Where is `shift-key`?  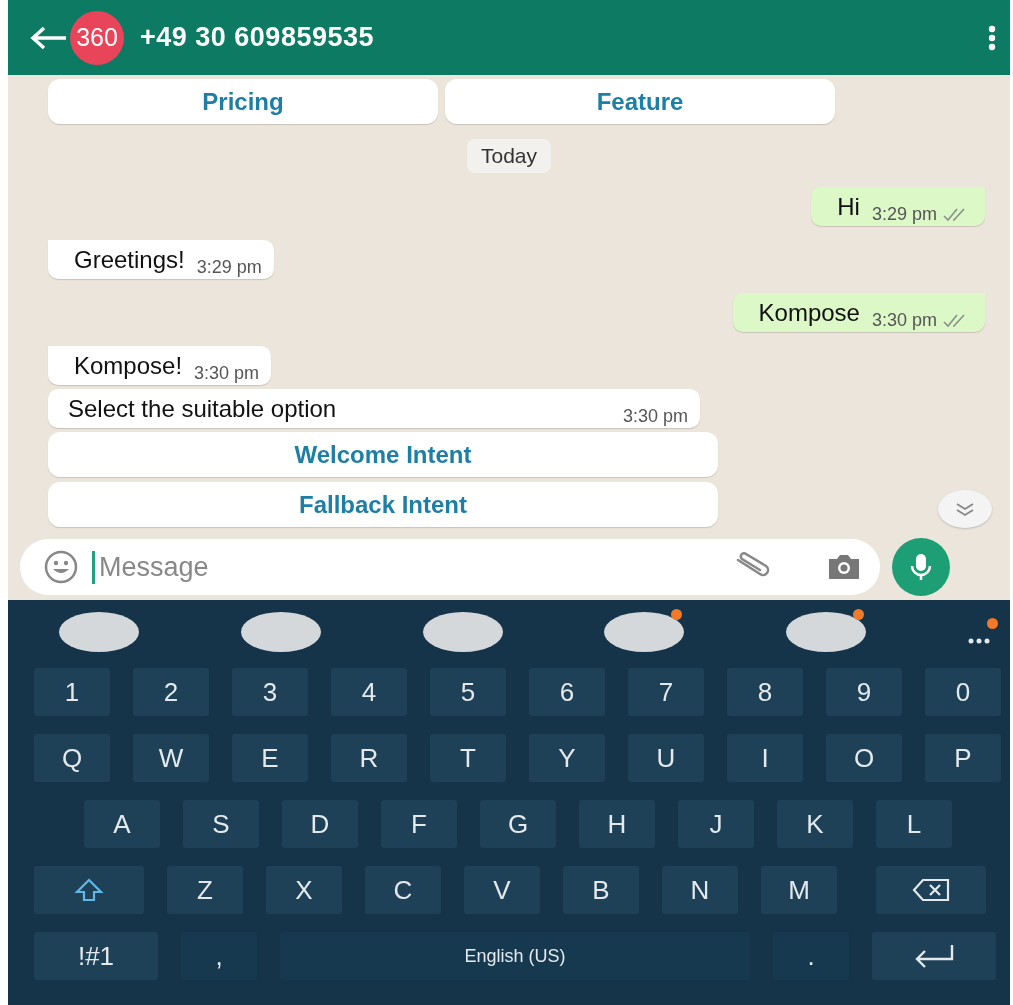 shift-key is located at coordinates (89, 890).